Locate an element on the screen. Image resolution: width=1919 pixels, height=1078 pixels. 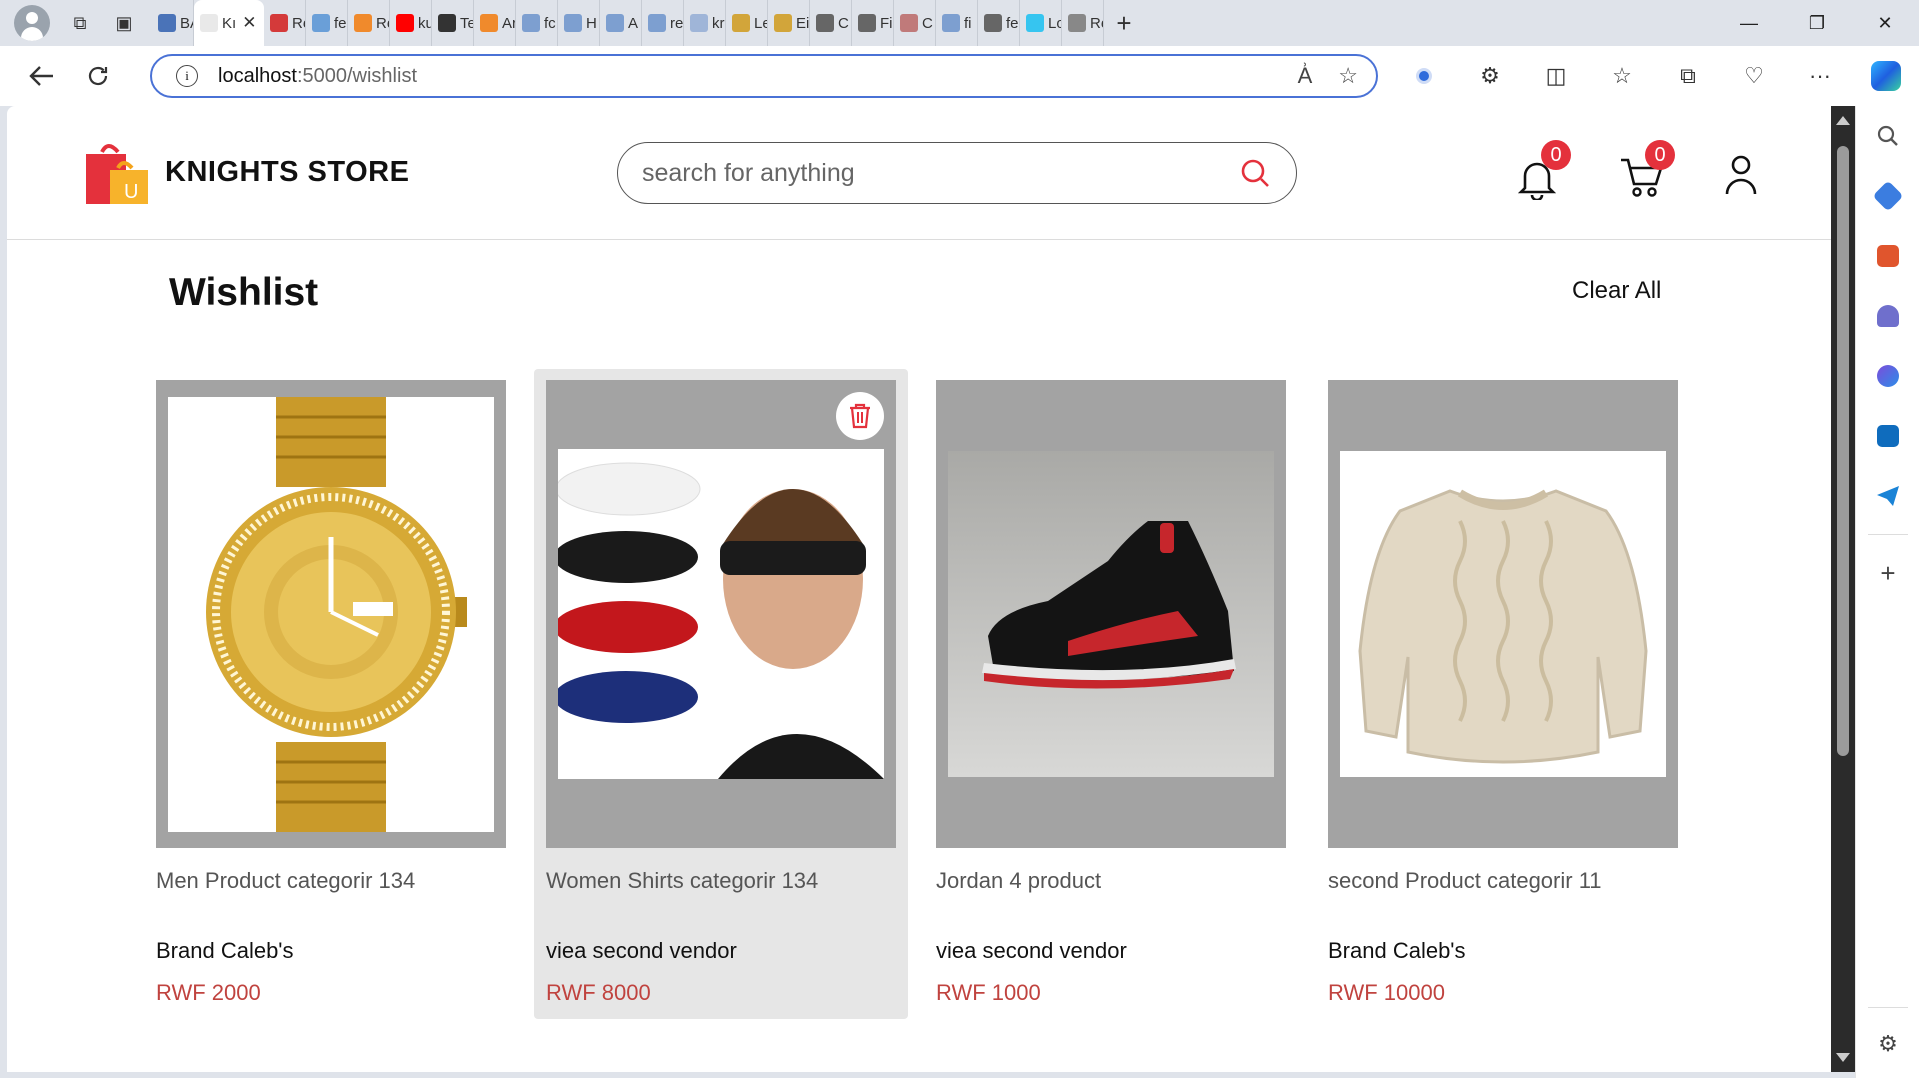
tab-label: Re is located at coordinates (1096, 23).